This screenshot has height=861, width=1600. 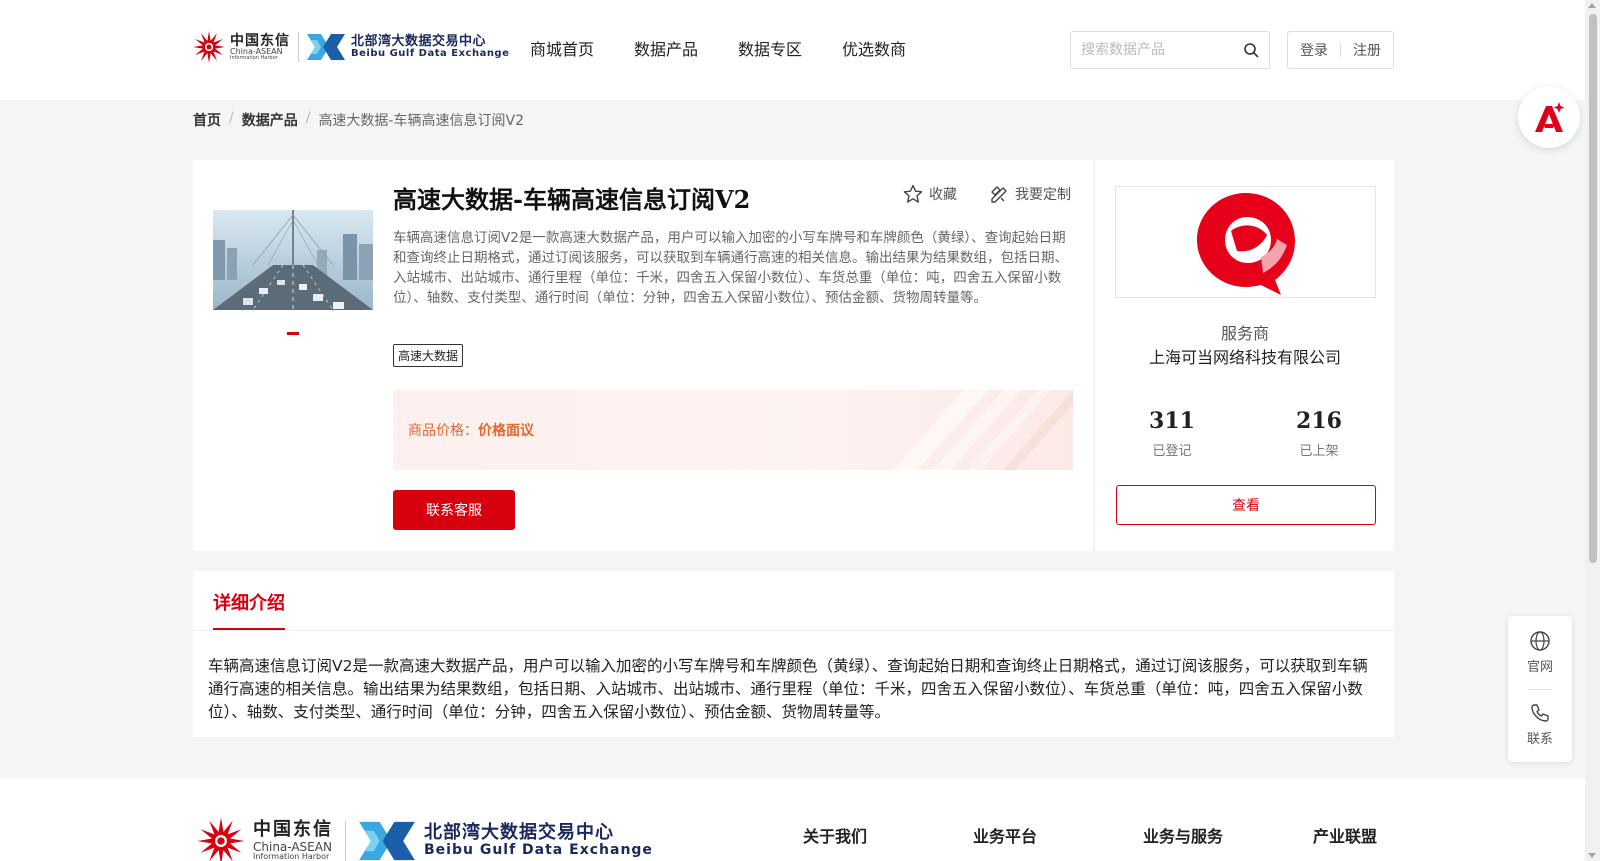 I want to click on star-icon, so click(x=913, y=193).